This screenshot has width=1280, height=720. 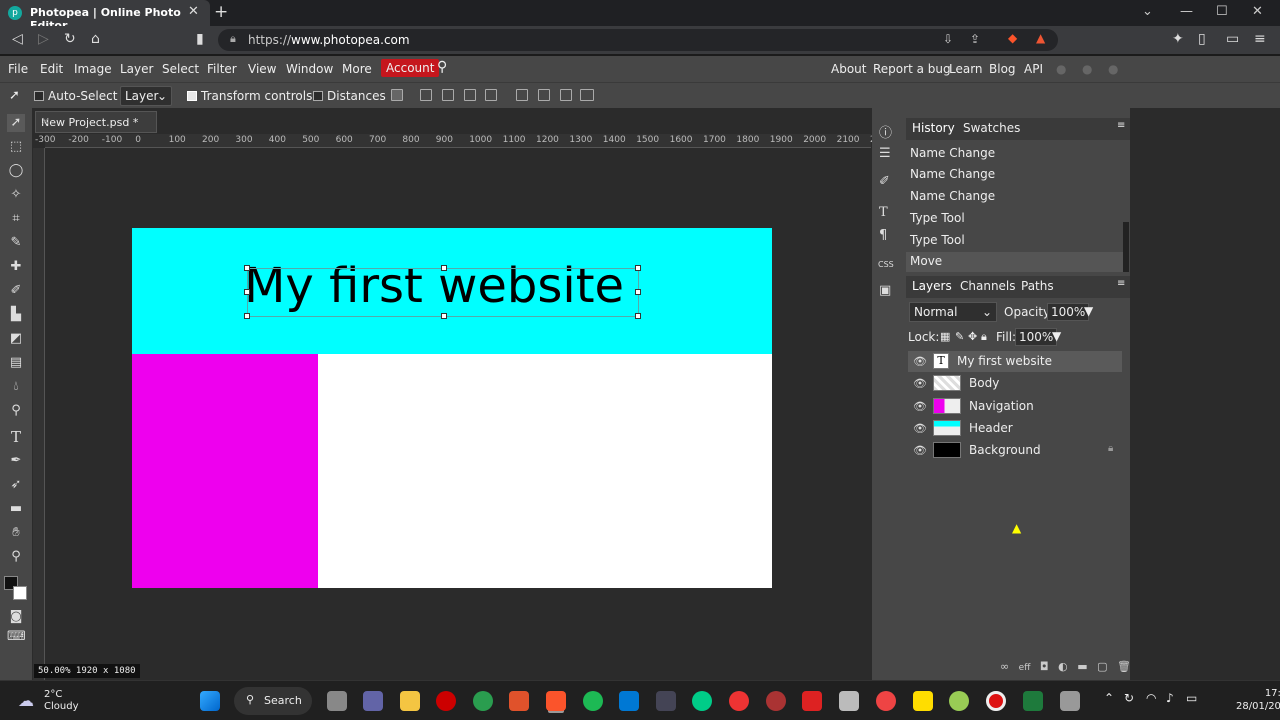 I want to click on start-icon, so click(x=210, y=701).